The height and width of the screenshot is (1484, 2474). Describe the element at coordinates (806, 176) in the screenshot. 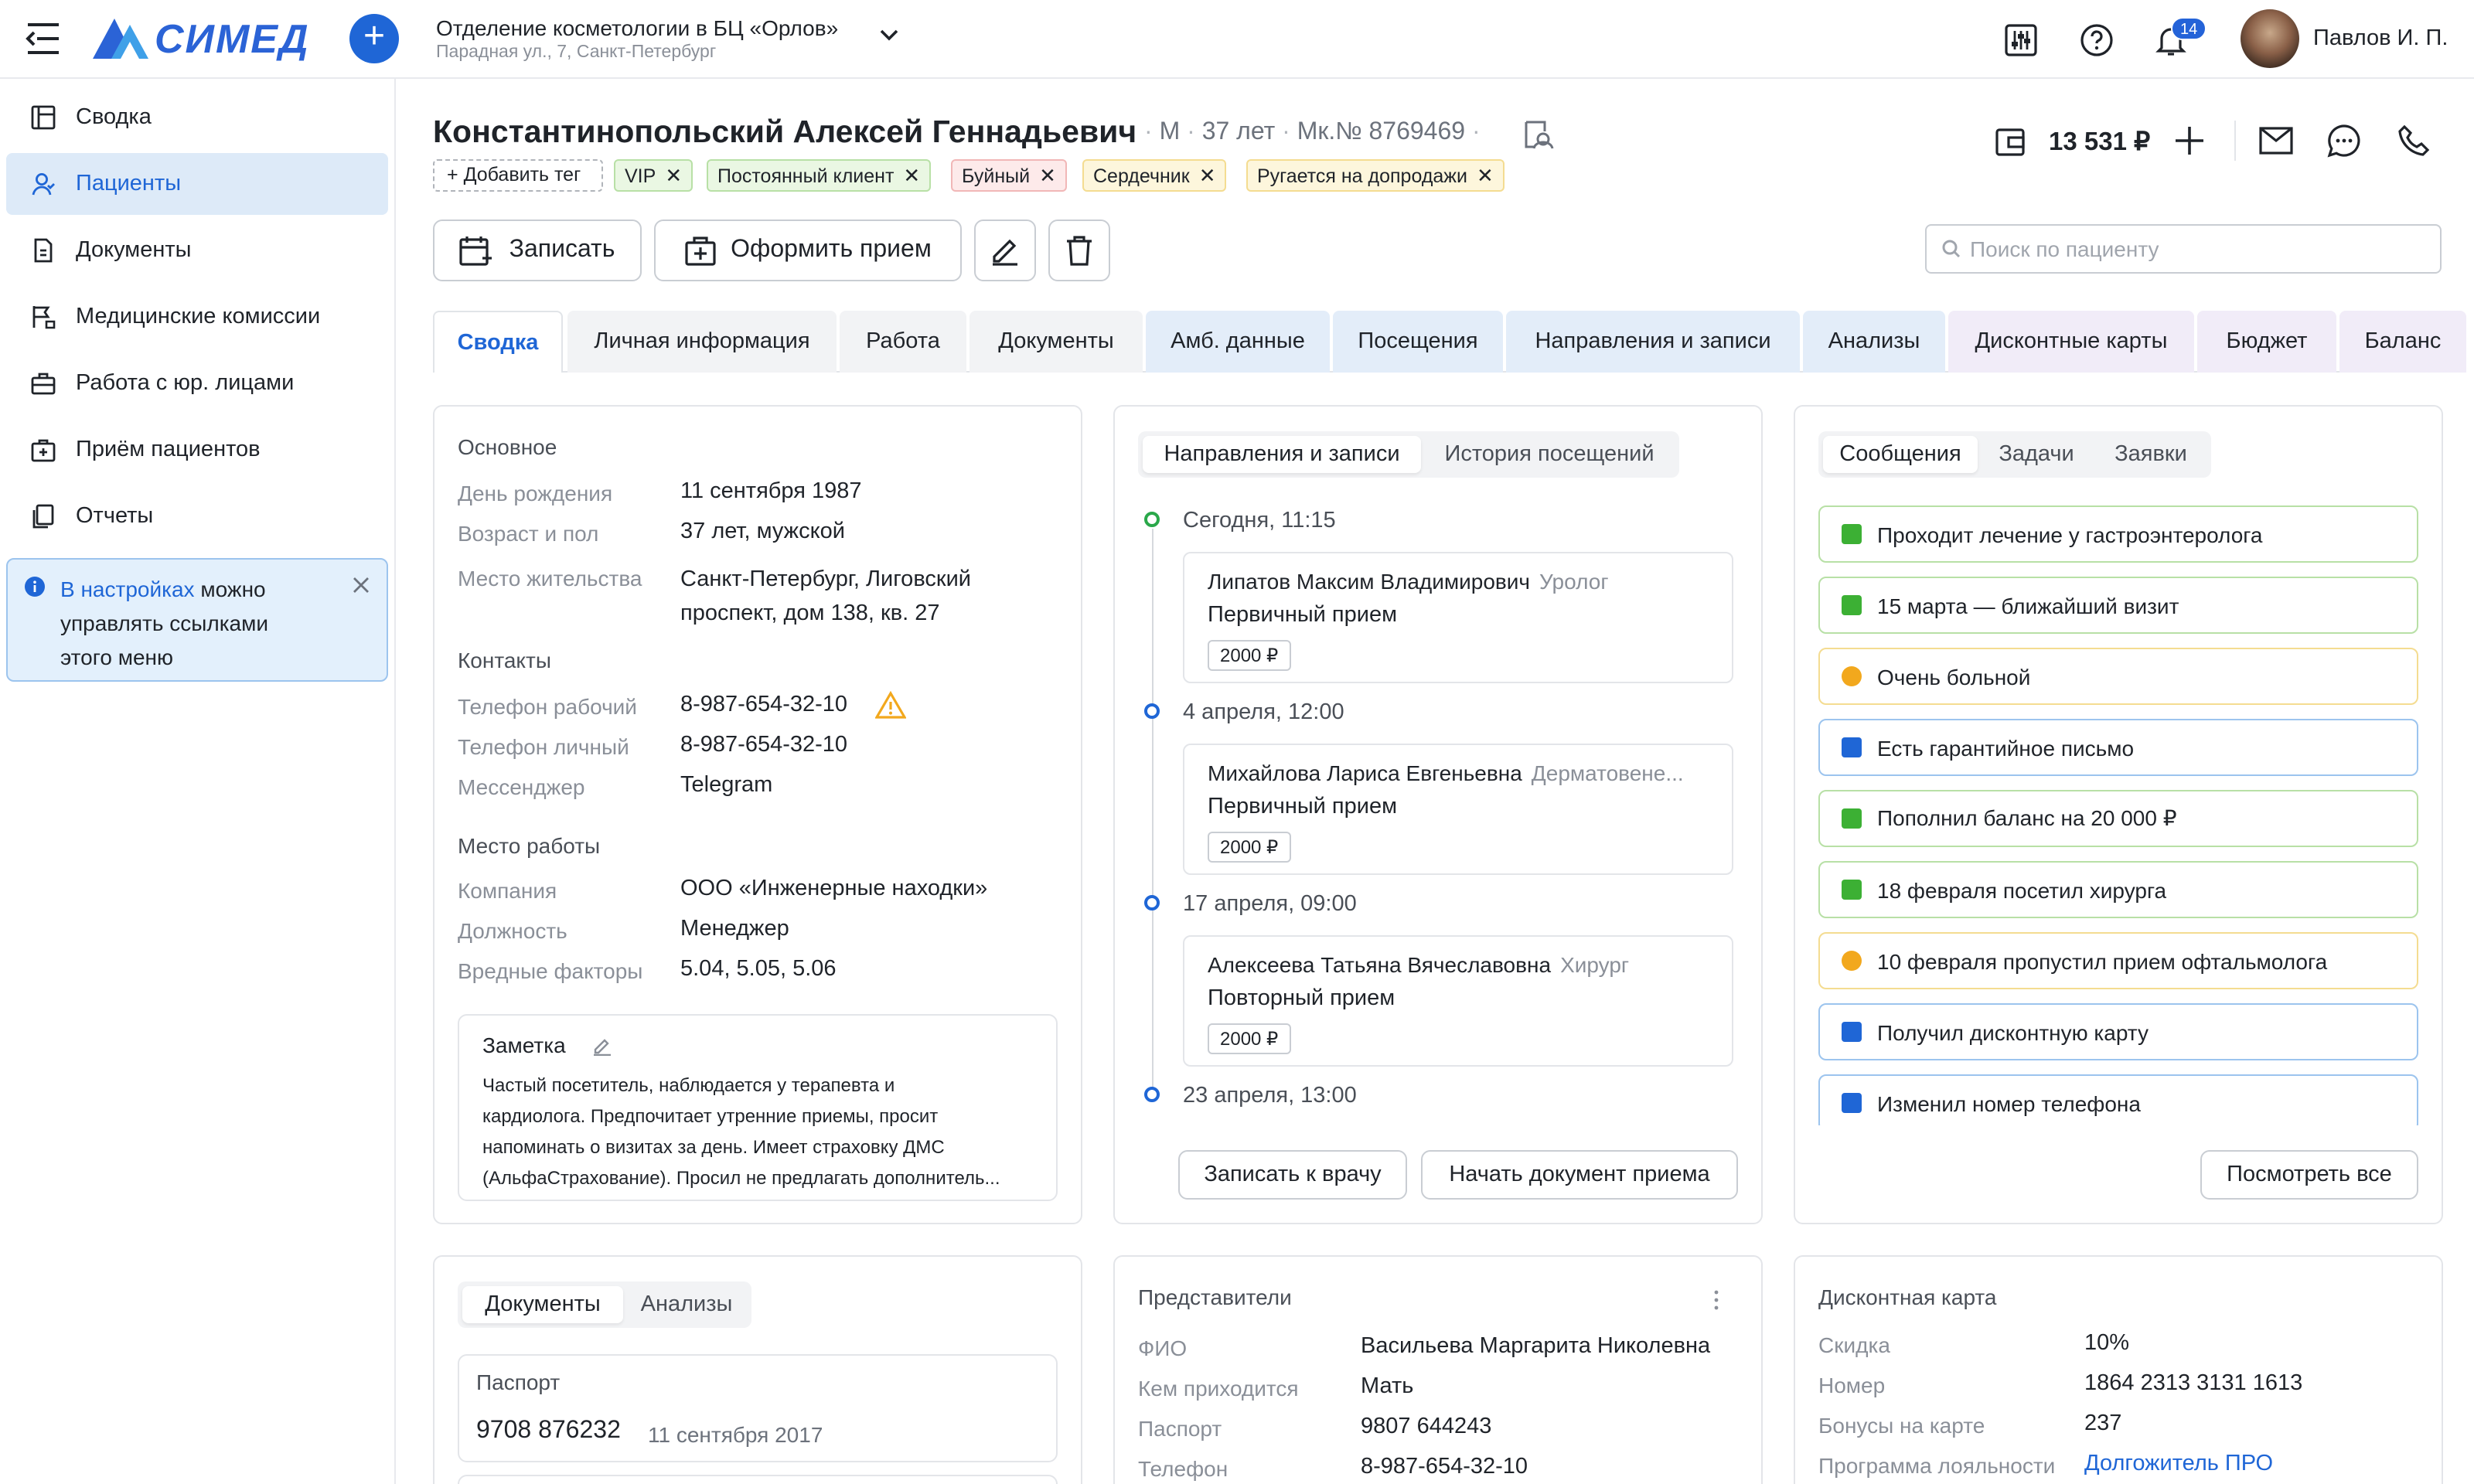

I see `tag-label: Постоянный клиент` at that location.